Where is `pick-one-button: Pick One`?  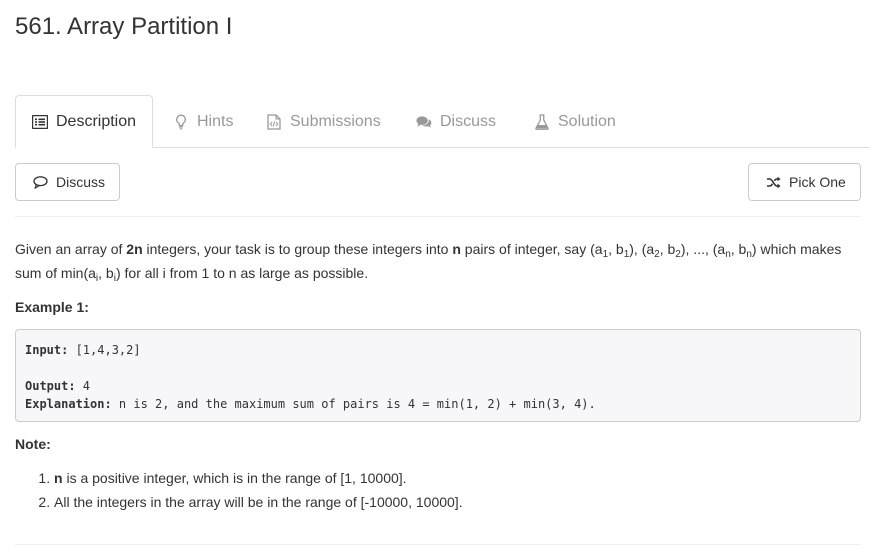 pick-one-button: Pick One is located at coordinates (804, 182).